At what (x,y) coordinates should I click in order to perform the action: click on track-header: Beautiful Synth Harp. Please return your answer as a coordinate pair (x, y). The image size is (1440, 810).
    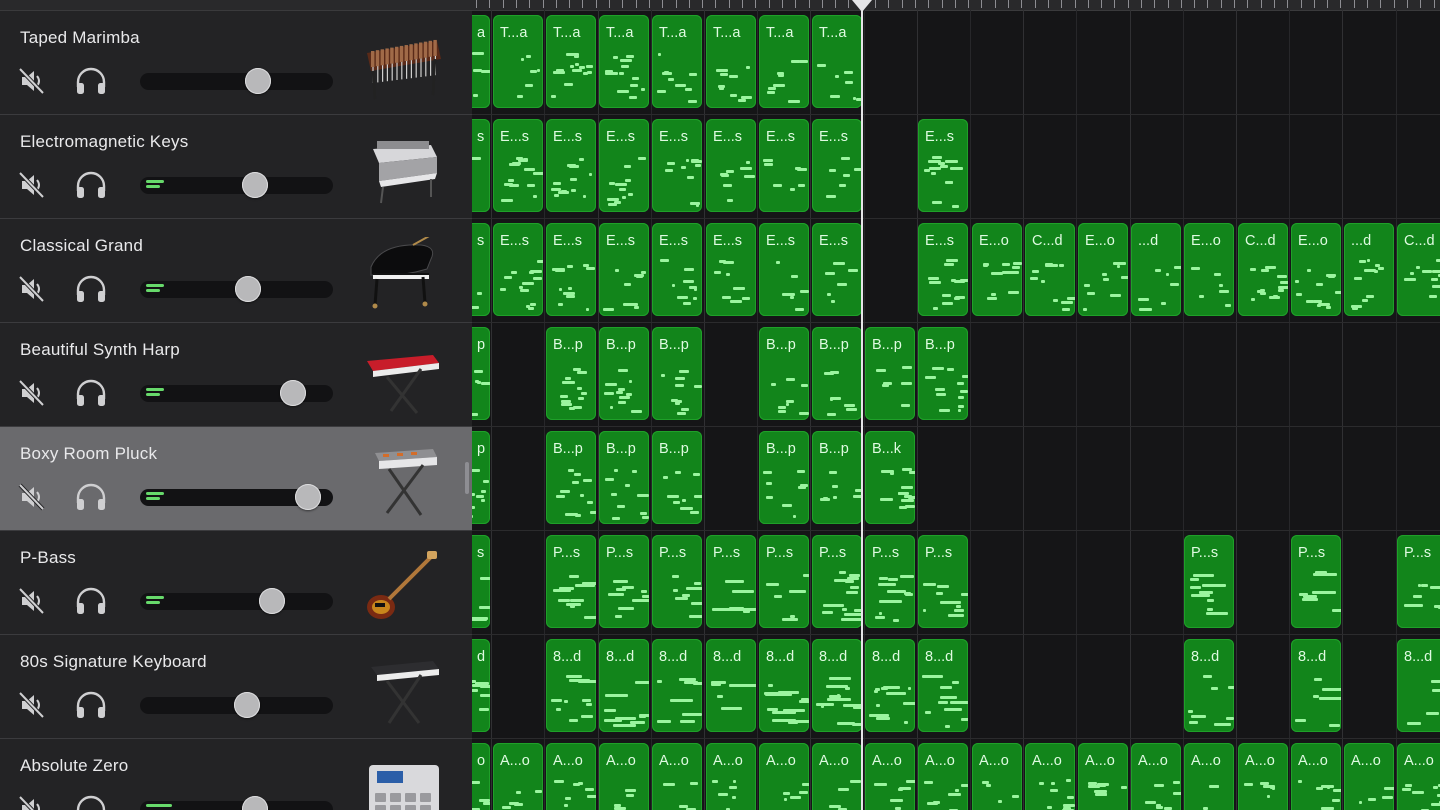
    Looking at the image, I should click on (236, 375).